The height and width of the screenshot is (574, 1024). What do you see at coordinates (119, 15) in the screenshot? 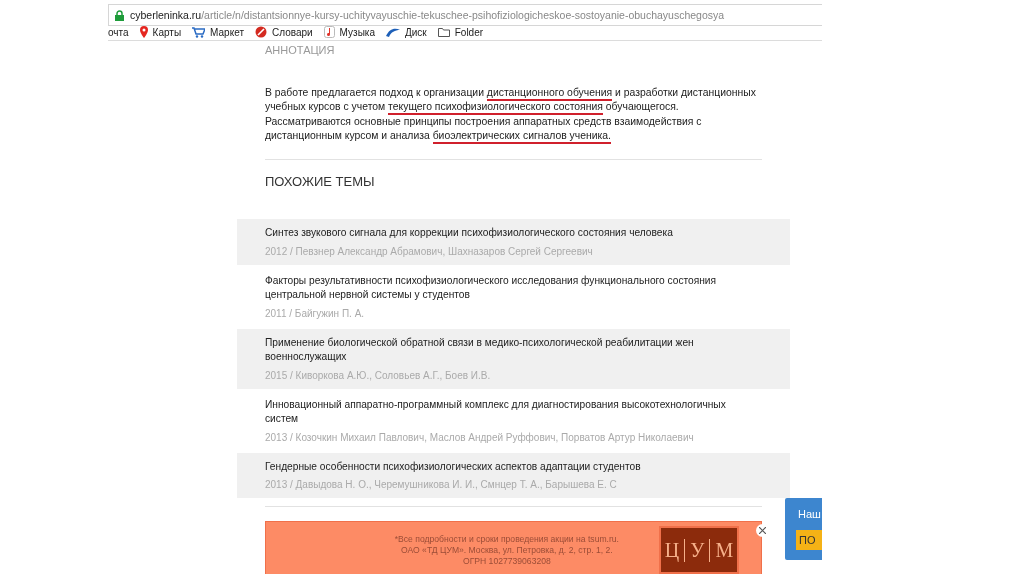
I see `lock-icon` at bounding box center [119, 15].